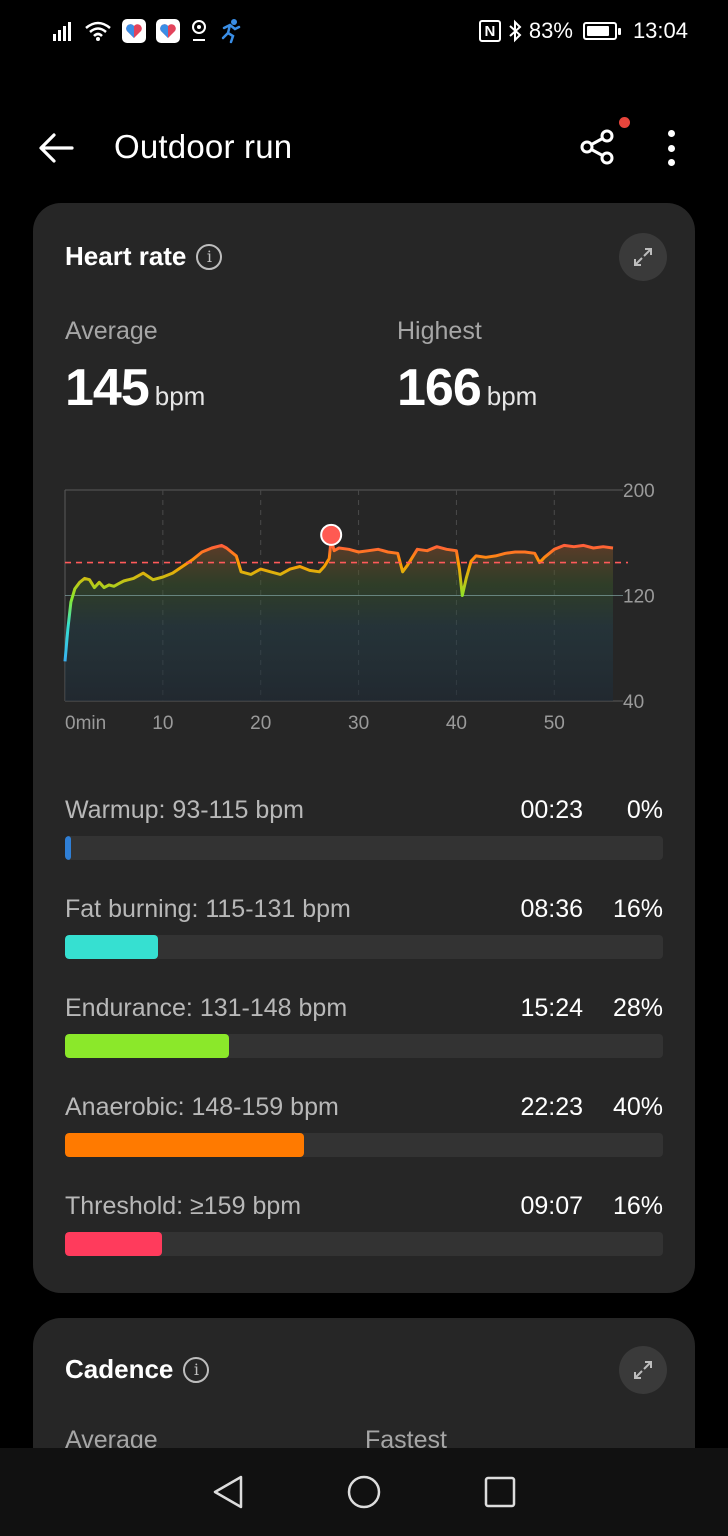 This screenshot has height=1536, width=728. Describe the element at coordinates (637, 1107) in the screenshot. I see `zone-percent: 40%` at that location.